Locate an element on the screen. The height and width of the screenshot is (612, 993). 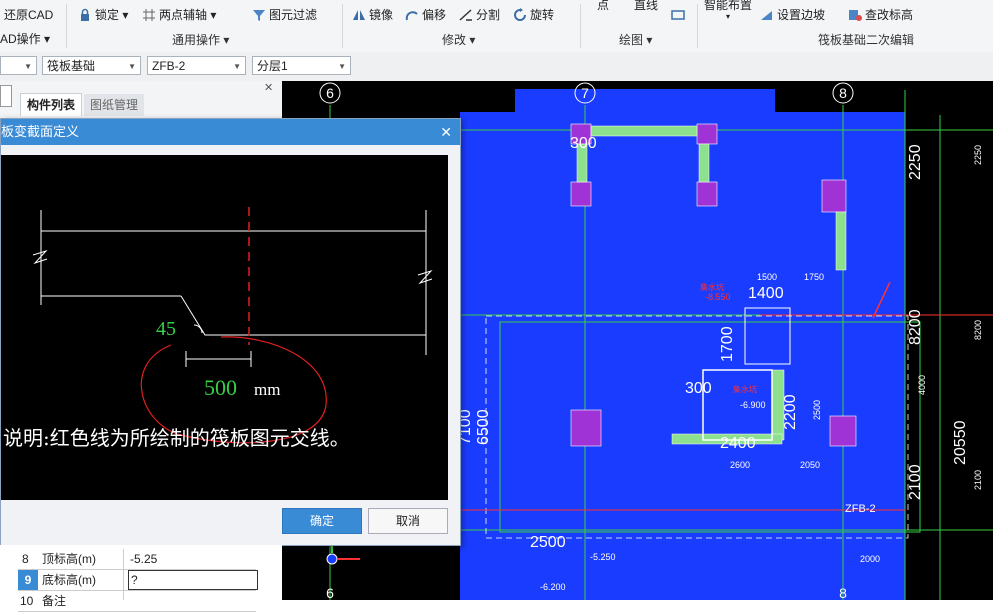
smart-layout-arrow: ▾ is located at coordinates (728, 17).